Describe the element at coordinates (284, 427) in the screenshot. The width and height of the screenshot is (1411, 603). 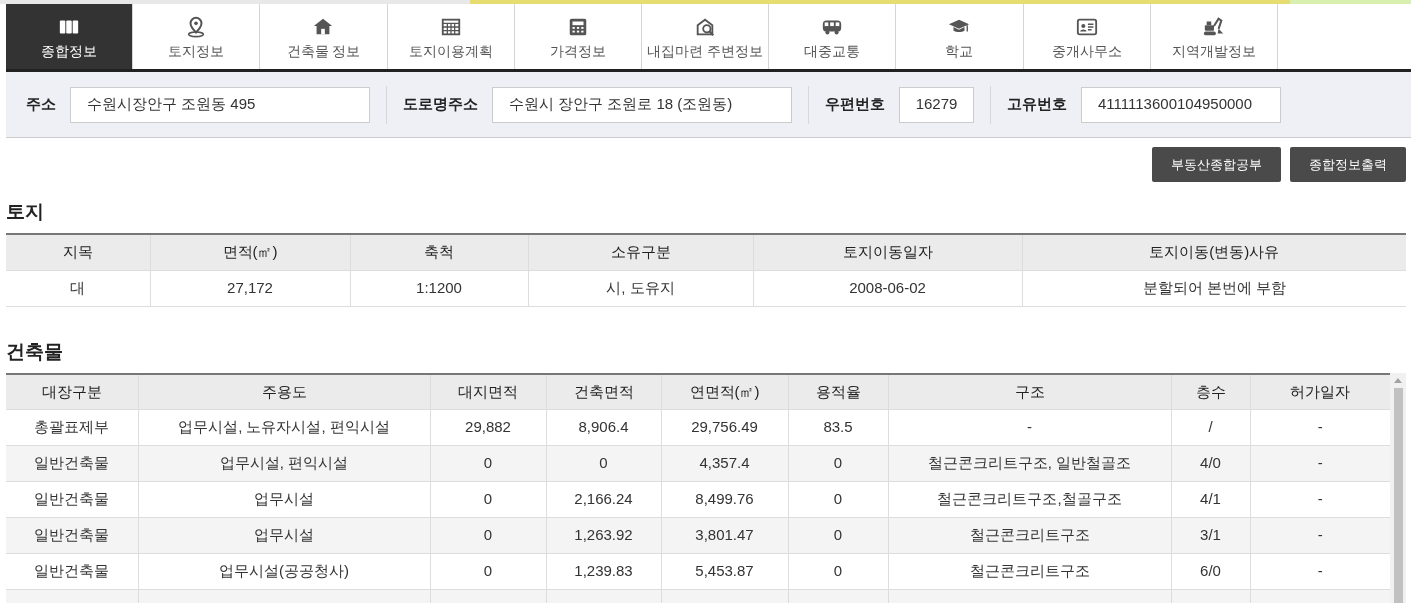
I see `table-cell: 업무시설, 노유자시설, 편익시설` at that location.